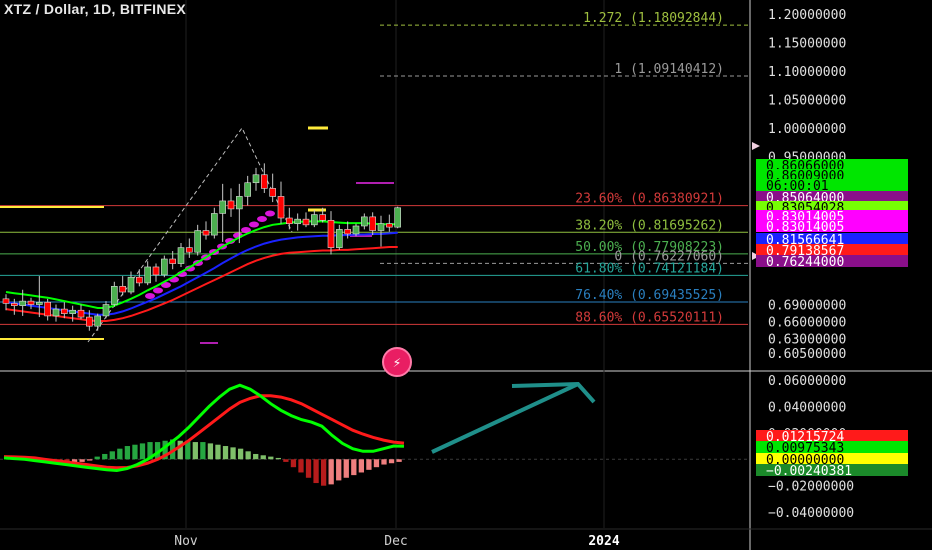 The width and height of the screenshot is (932, 550). I want to click on fib-label: 38.20% (0.81695262), so click(649, 225).